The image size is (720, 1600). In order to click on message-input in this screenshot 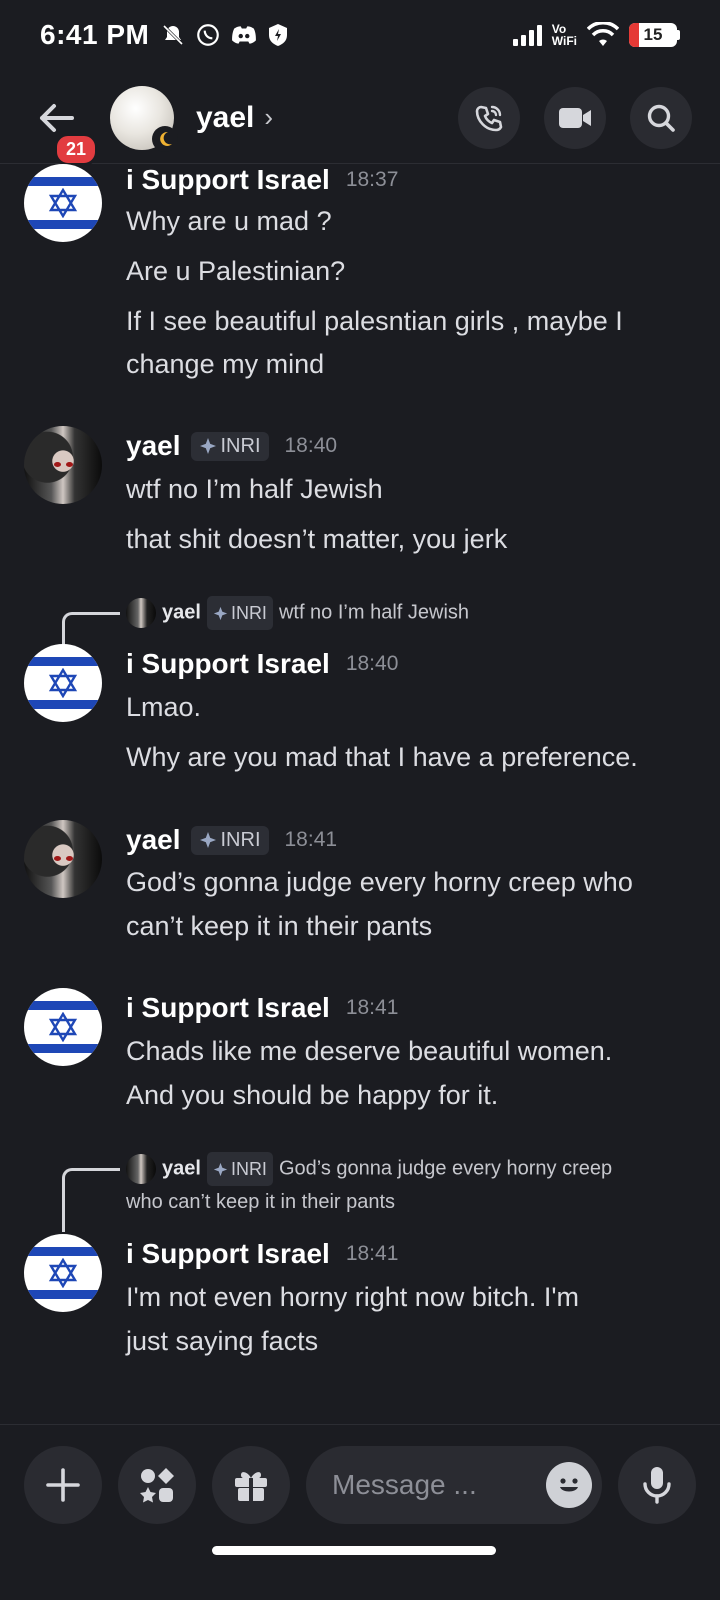, I will do `click(439, 1484)`.